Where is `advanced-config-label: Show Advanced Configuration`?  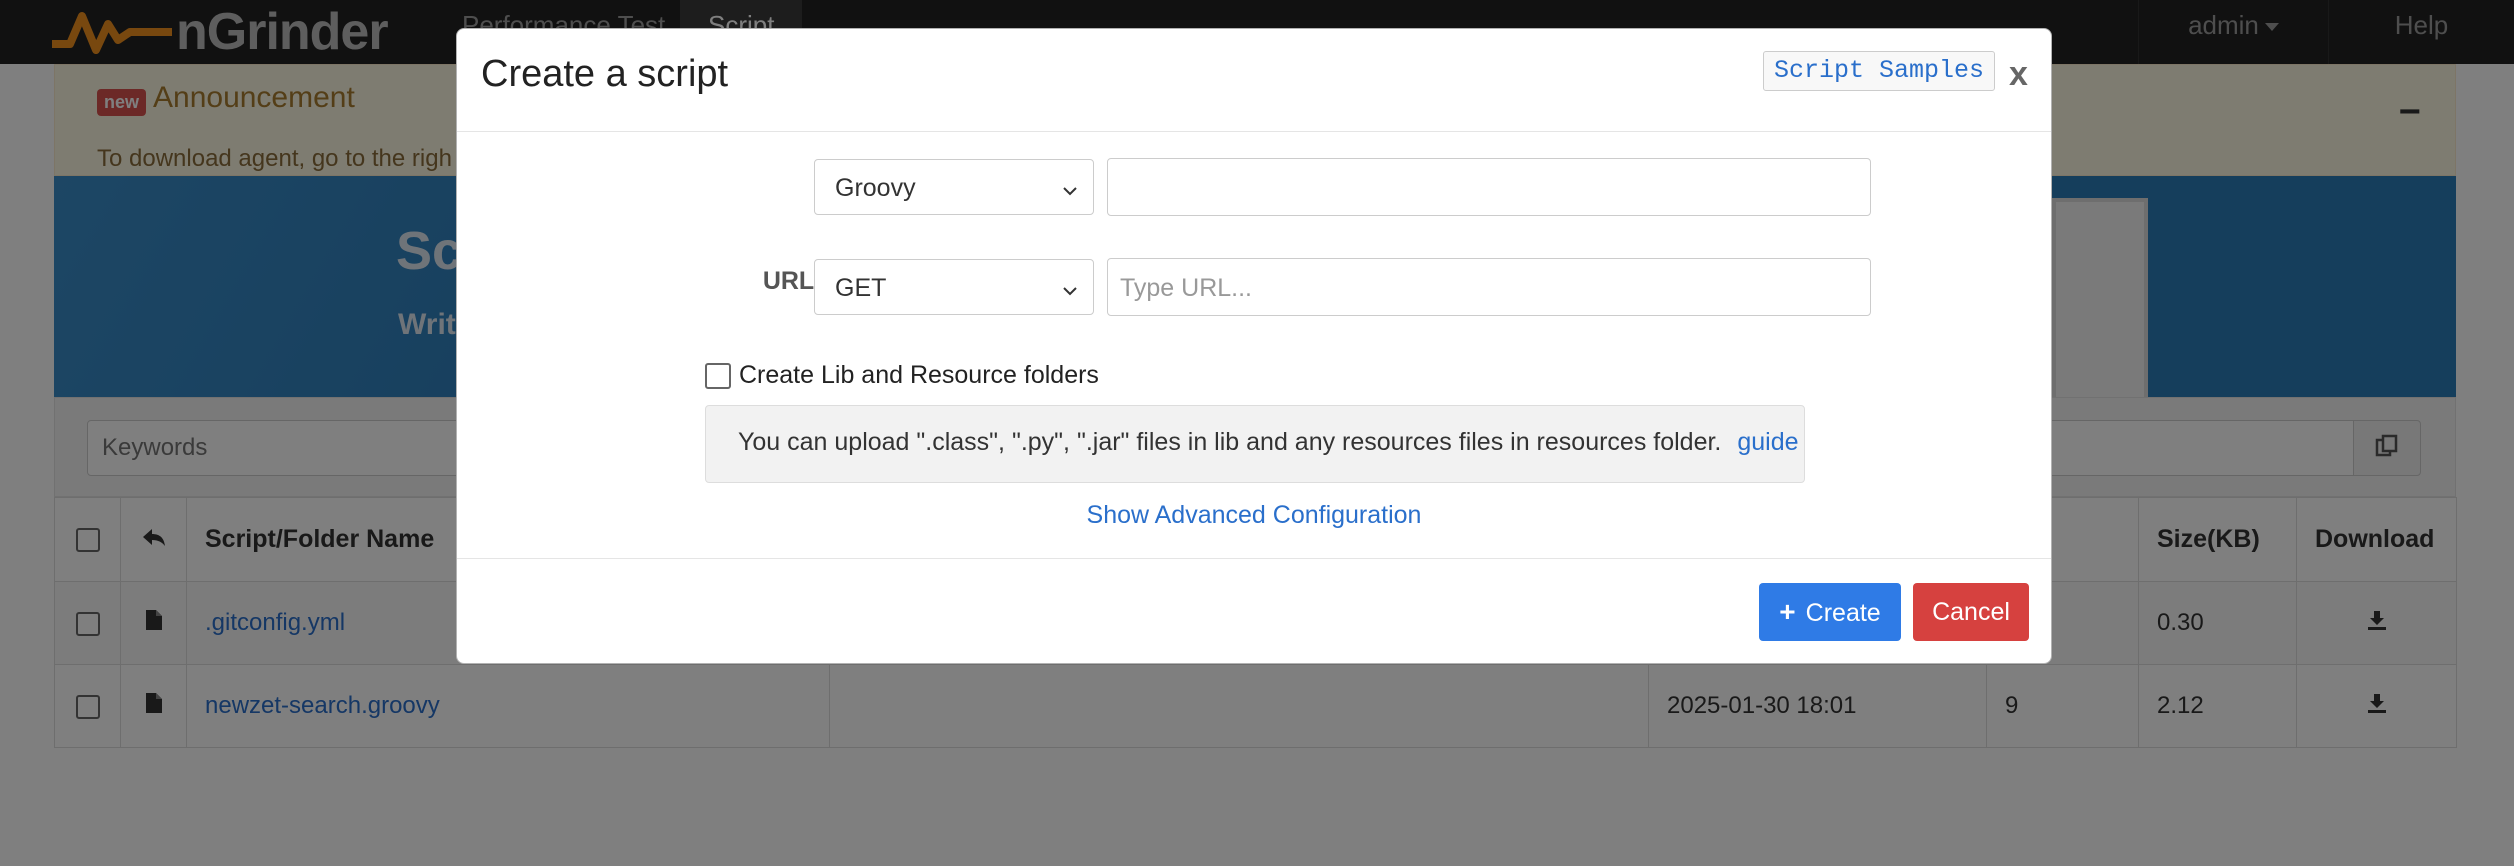 advanced-config-label: Show Advanced Configuration is located at coordinates (1254, 515).